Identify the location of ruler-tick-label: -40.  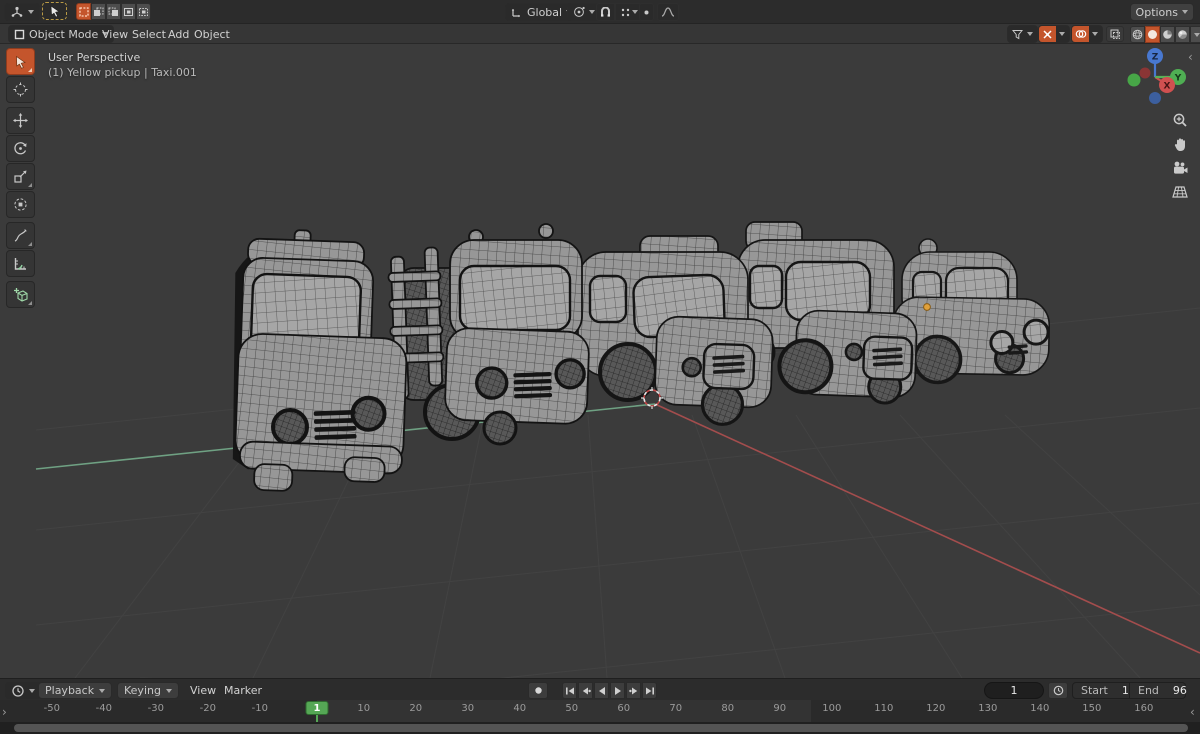
(103, 708).